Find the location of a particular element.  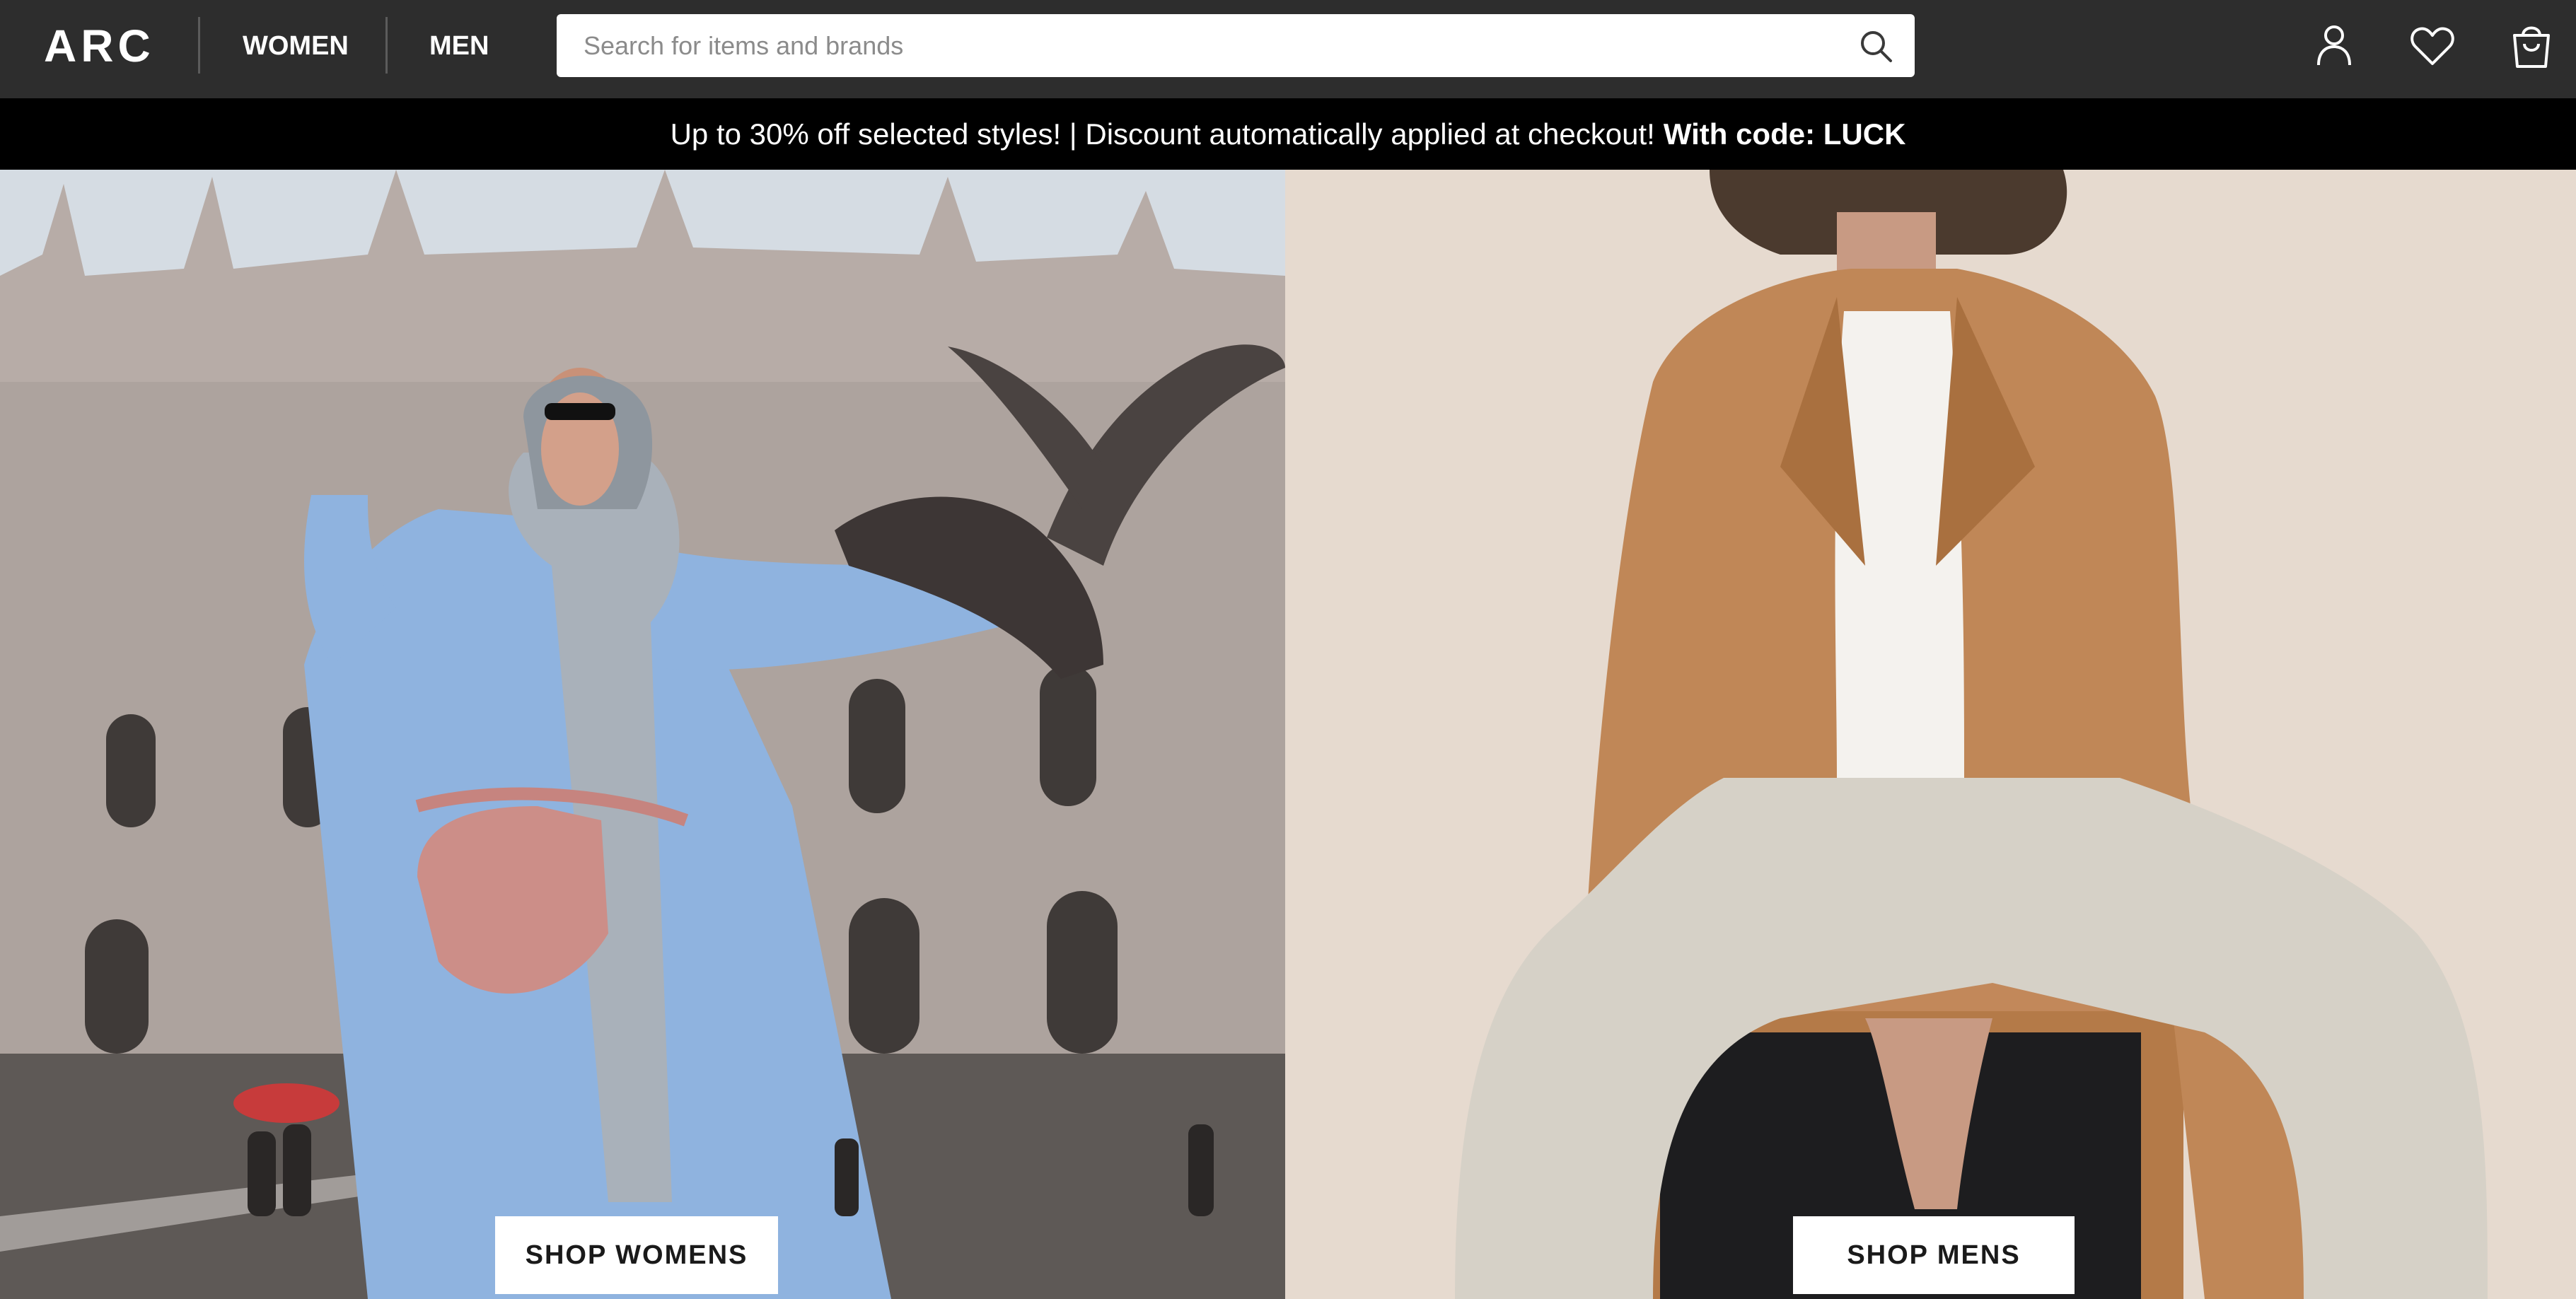

shopping-bag-icon is located at coordinates (2531, 45).